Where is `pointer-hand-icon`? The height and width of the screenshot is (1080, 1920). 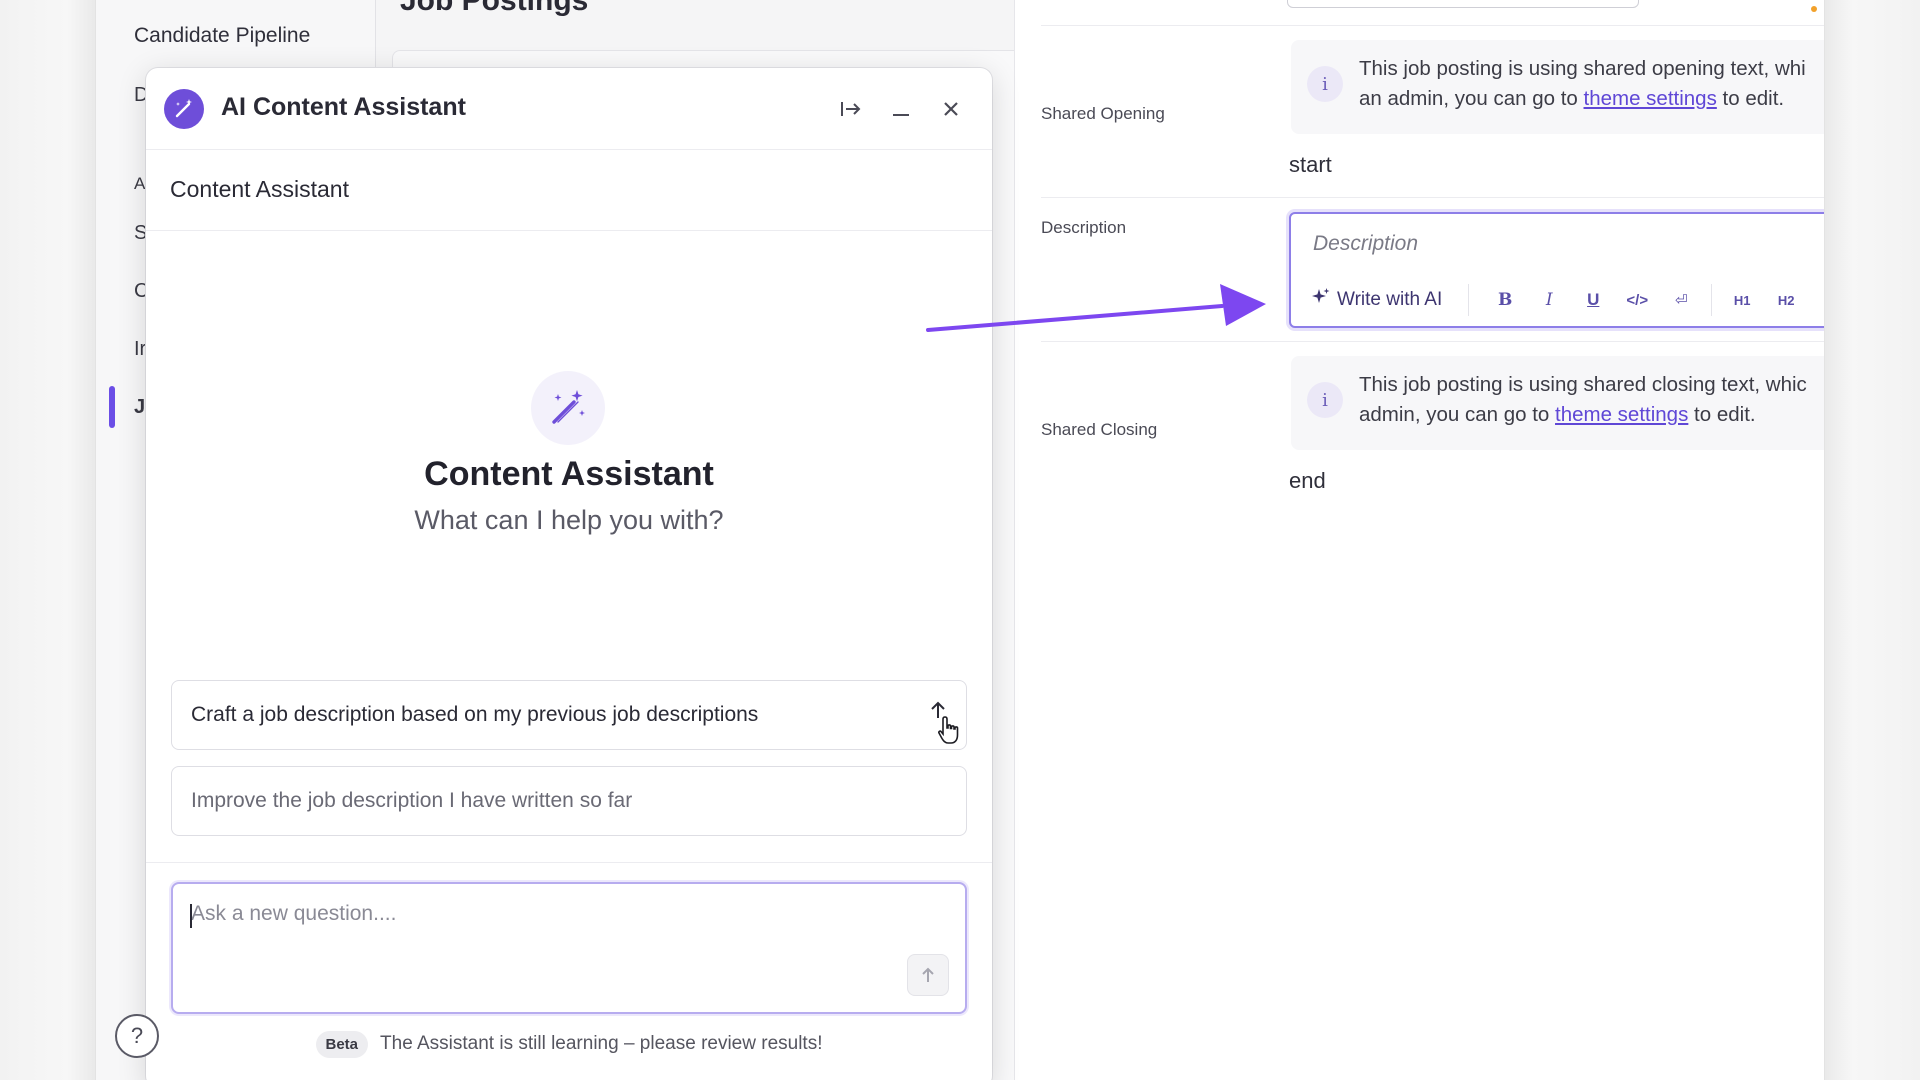 pointer-hand-icon is located at coordinates (949, 732).